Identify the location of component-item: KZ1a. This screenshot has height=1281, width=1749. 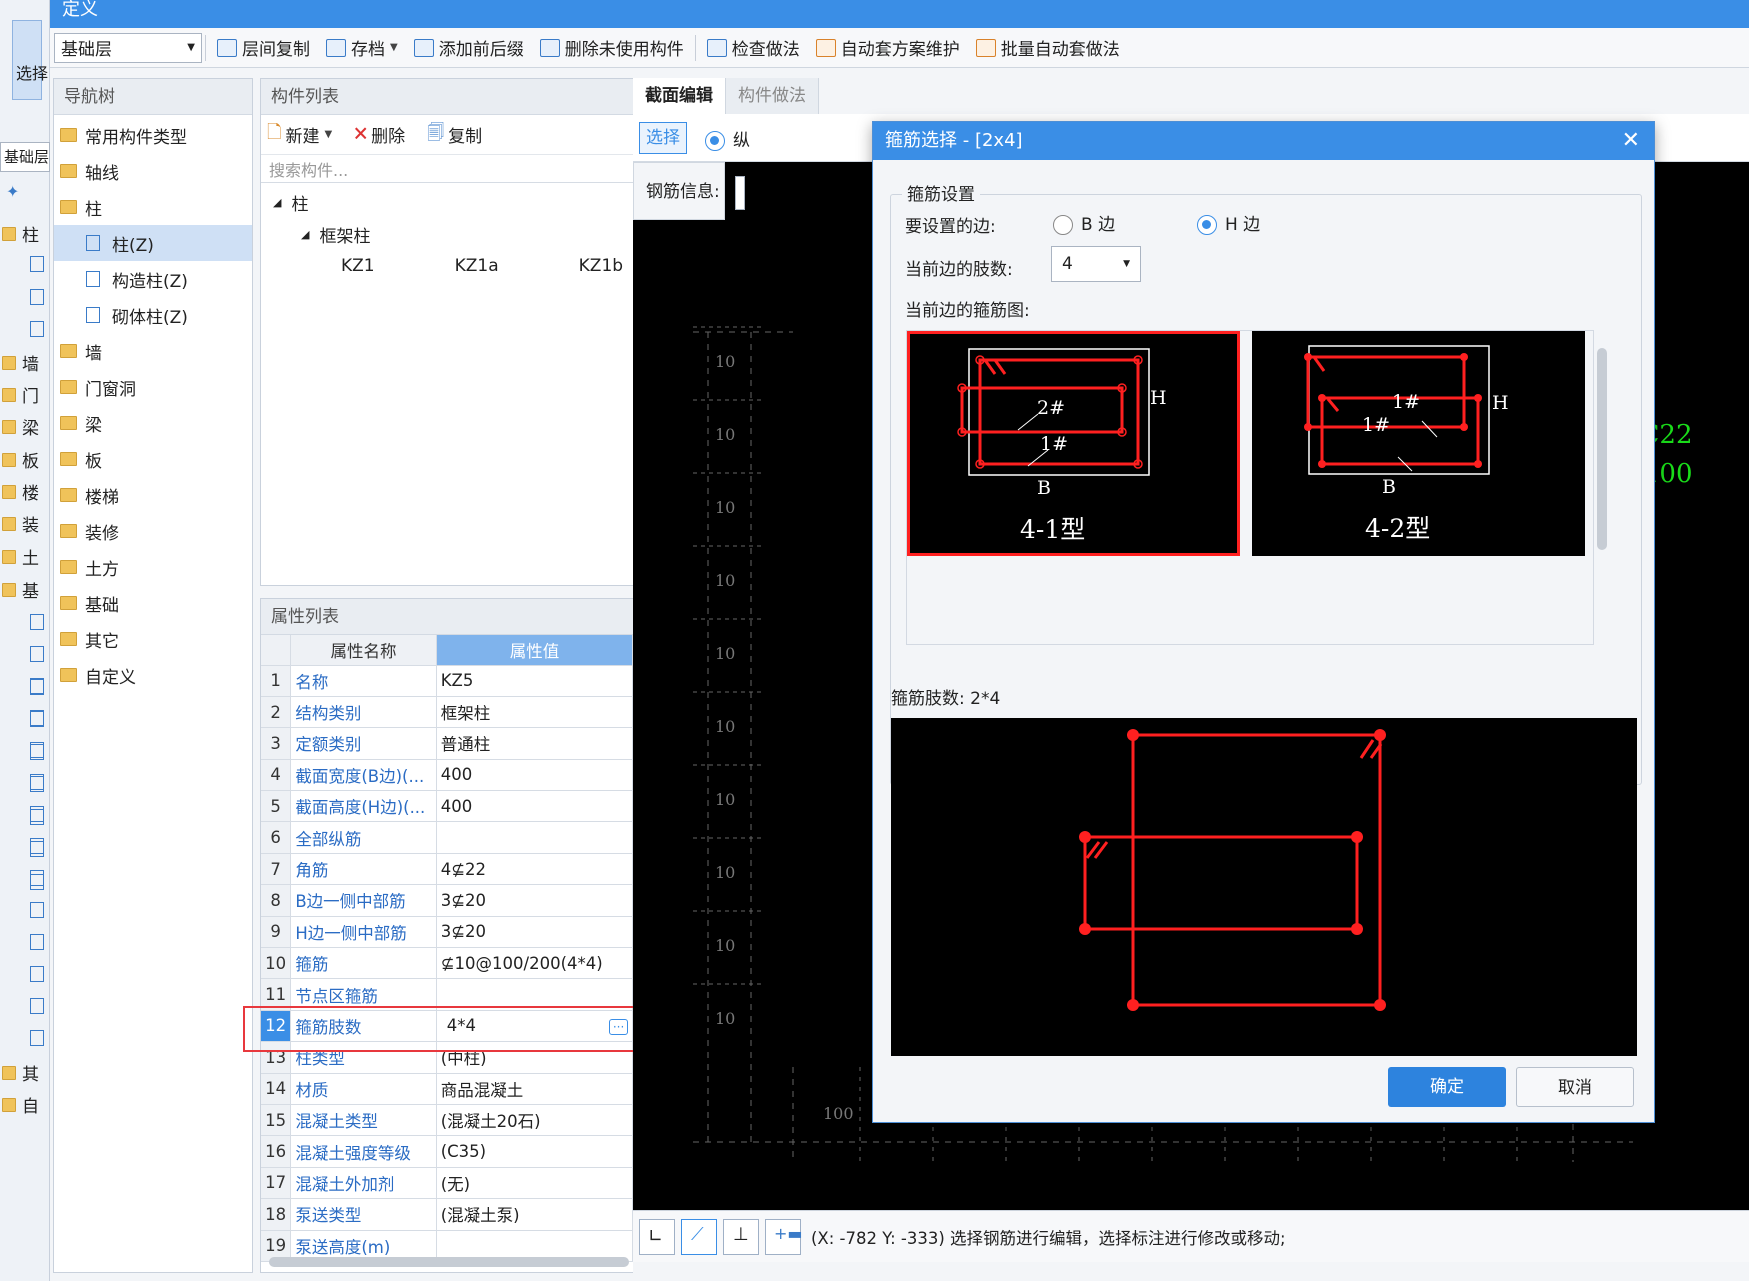
(437, 266).